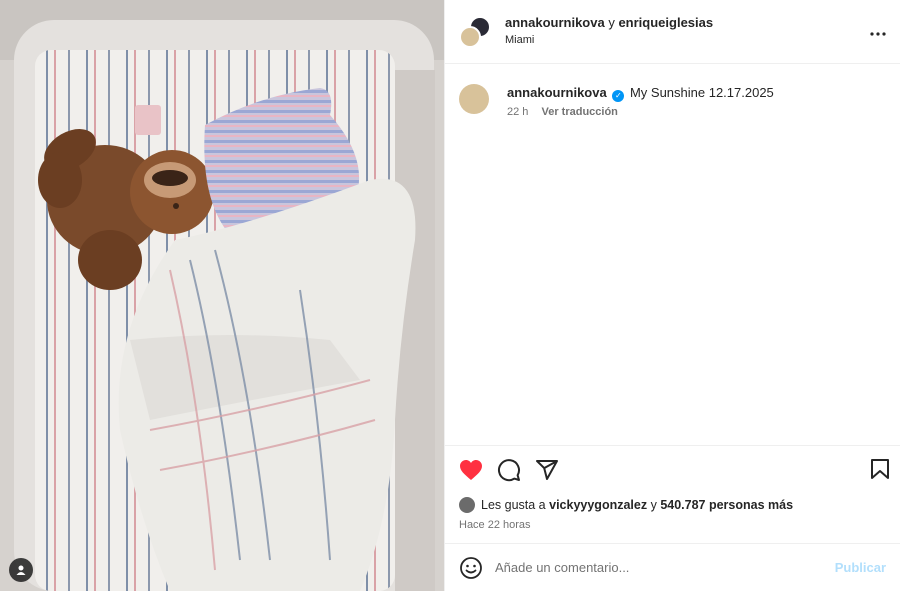 Image resolution: width=900 pixels, height=591 pixels. I want to click on liker-username: vickyyygonzalez, so click(598, 505).